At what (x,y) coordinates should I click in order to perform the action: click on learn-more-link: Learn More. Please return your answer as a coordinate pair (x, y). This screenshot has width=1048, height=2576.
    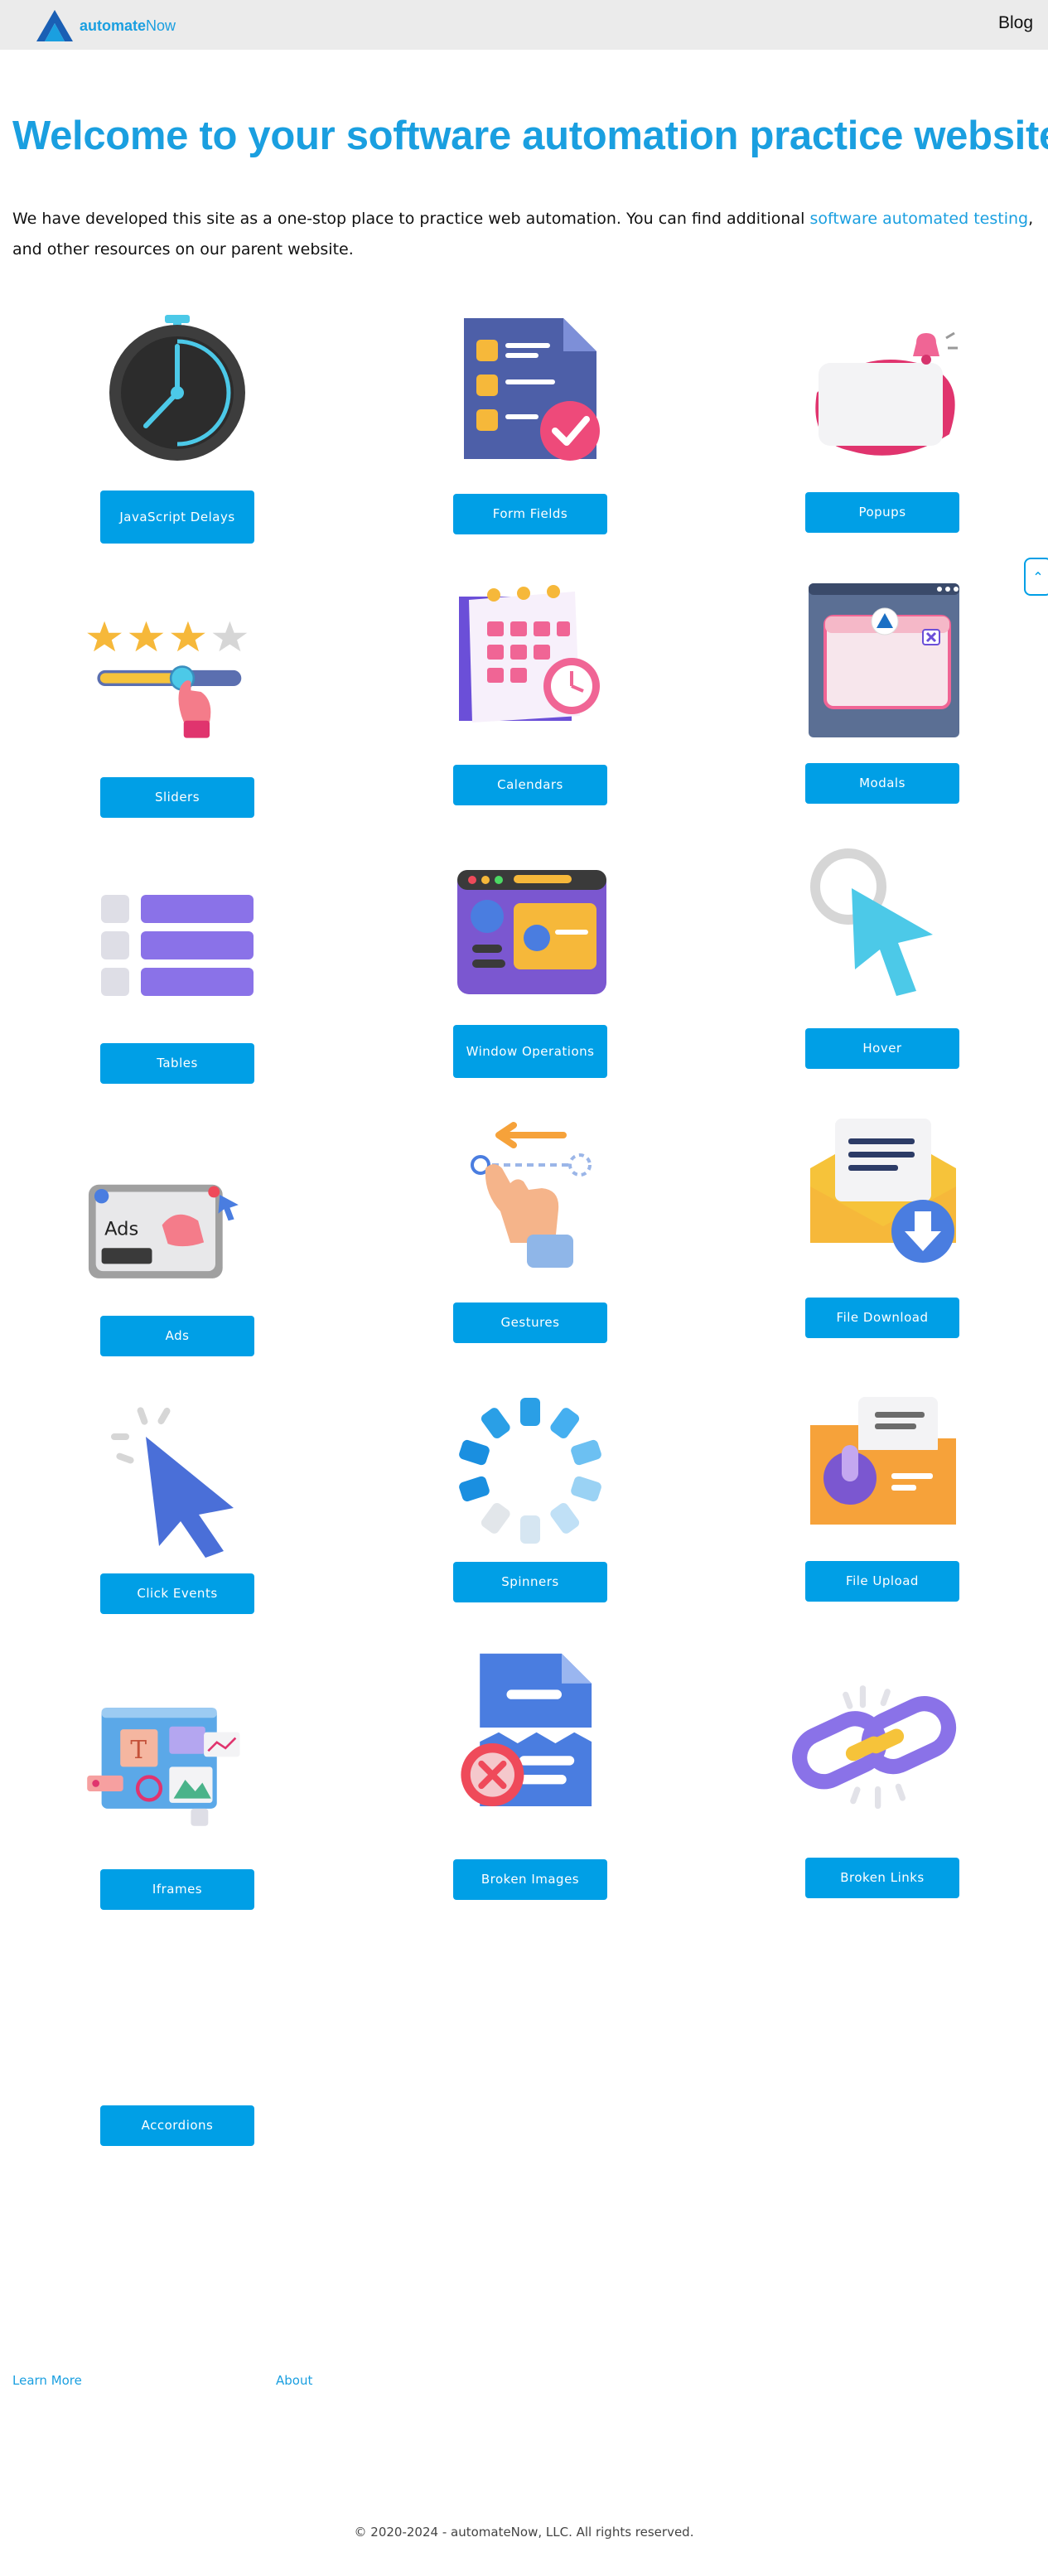
    Looking at the image, I should click on (47, 2380).